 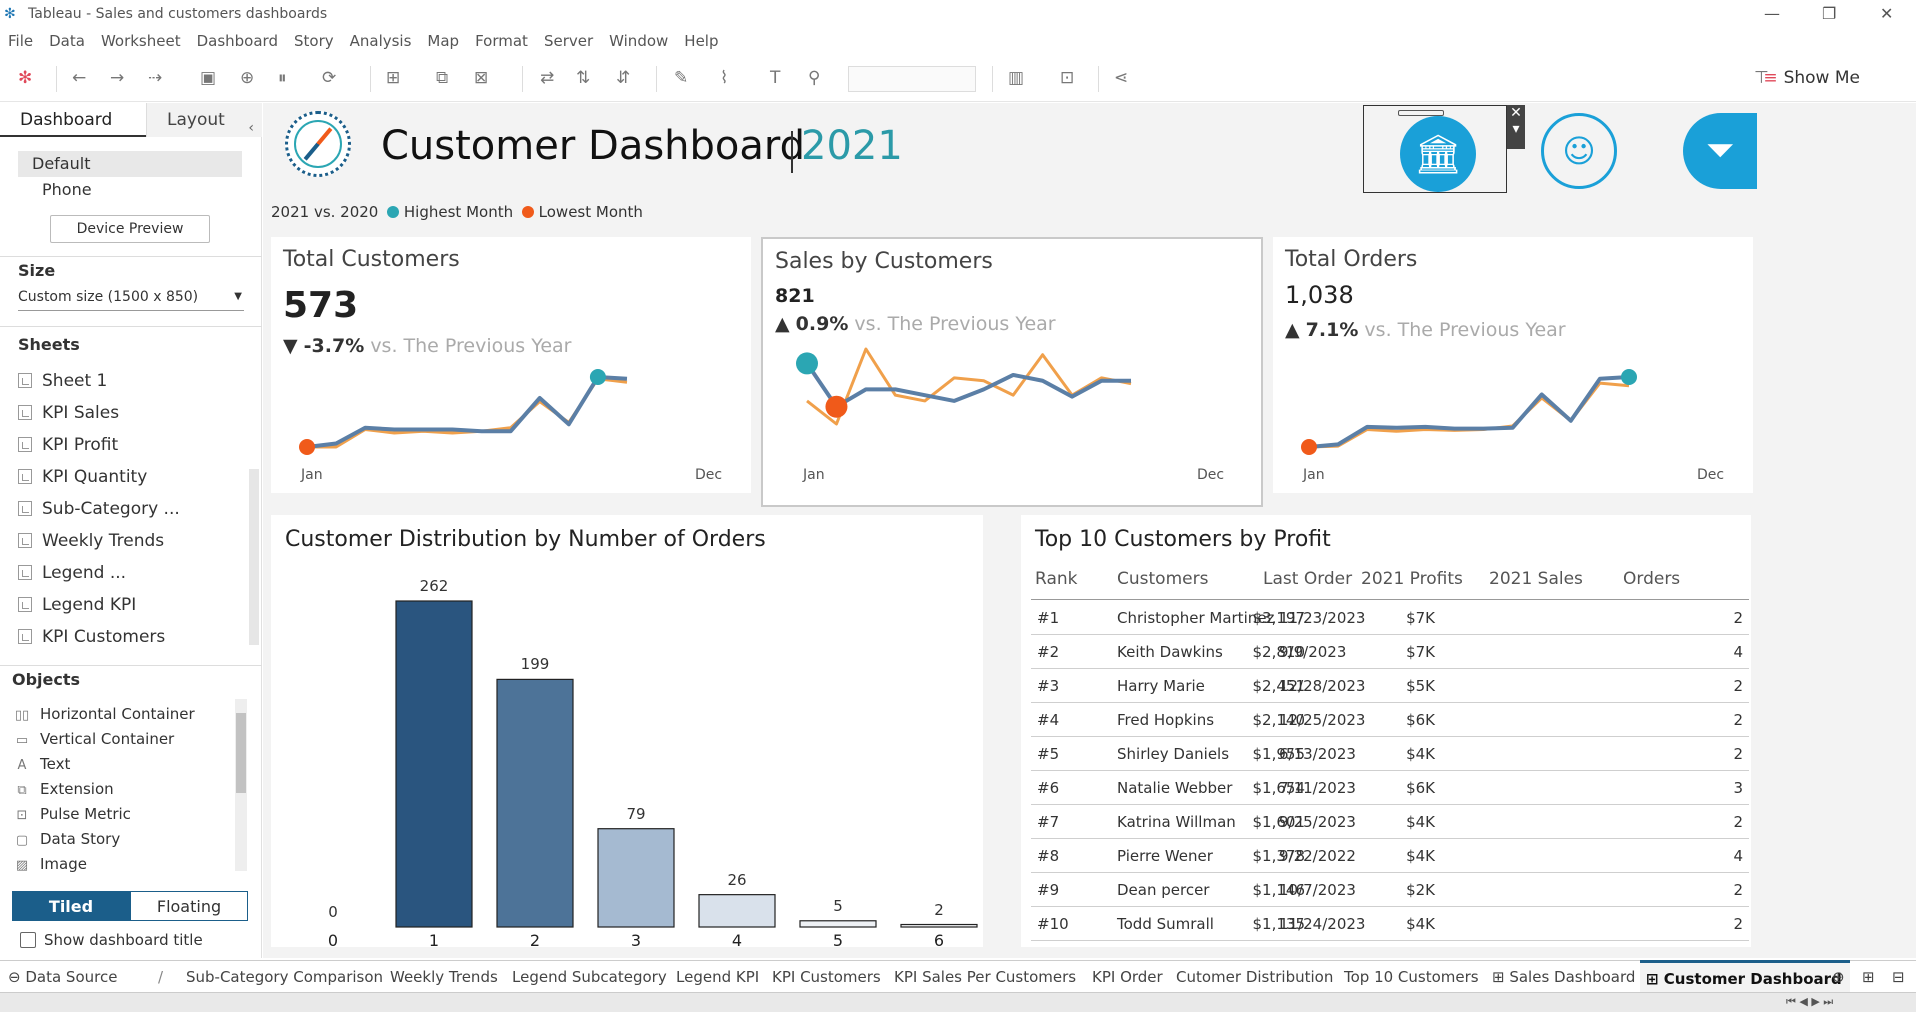 I want to click on floating-button: Floating, so click(x=189, y=906).